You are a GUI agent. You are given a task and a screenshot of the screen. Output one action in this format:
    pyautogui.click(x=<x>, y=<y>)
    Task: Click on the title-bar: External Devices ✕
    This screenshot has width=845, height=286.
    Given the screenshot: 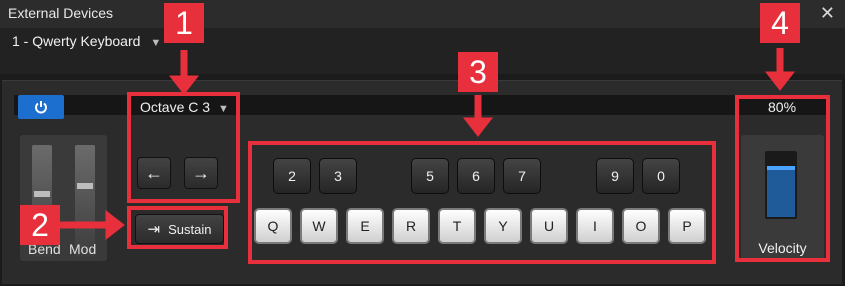 What is the action you would take?
    pyautogui.click(x=422, y=14)
    